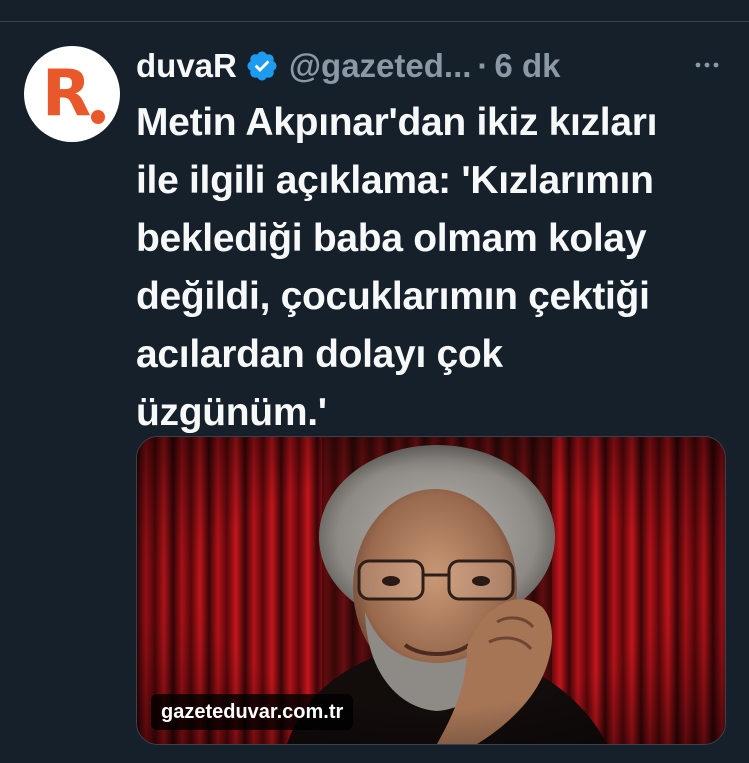  Describe the element at coordinates (707, 65) in the screenshot. I see `more-horizontal-icon` at that location.